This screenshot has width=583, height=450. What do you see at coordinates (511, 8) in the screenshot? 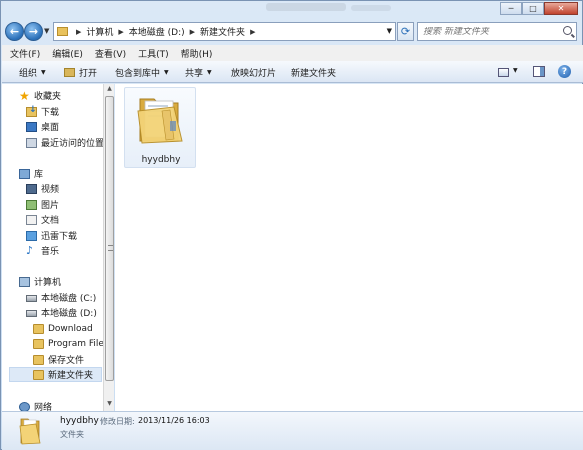
I see `minimize-button: ─` at bounding box center [511, 8].